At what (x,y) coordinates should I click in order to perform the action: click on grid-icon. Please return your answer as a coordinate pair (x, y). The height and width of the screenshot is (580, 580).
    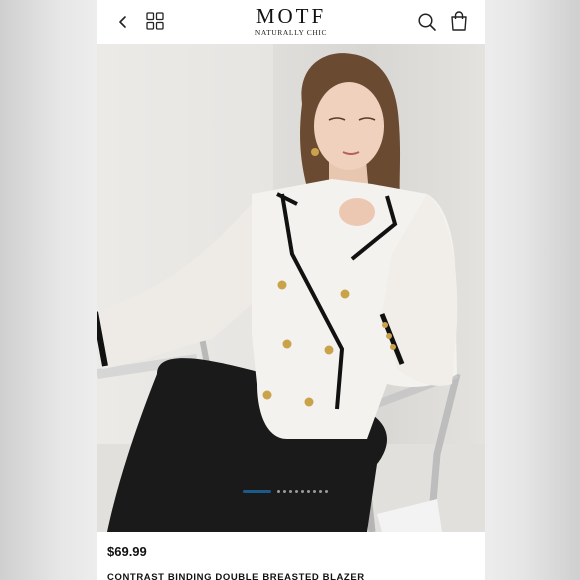
    Looking at the image, I should click on (155, 21).